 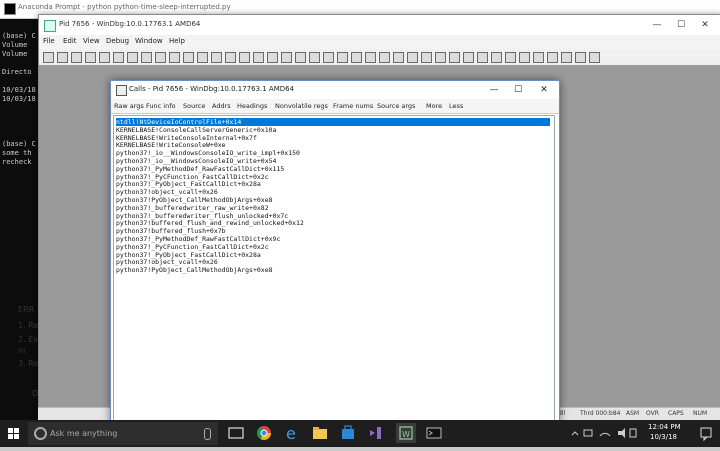 I want to click on less-button: Less, so click(x=456, y=106).